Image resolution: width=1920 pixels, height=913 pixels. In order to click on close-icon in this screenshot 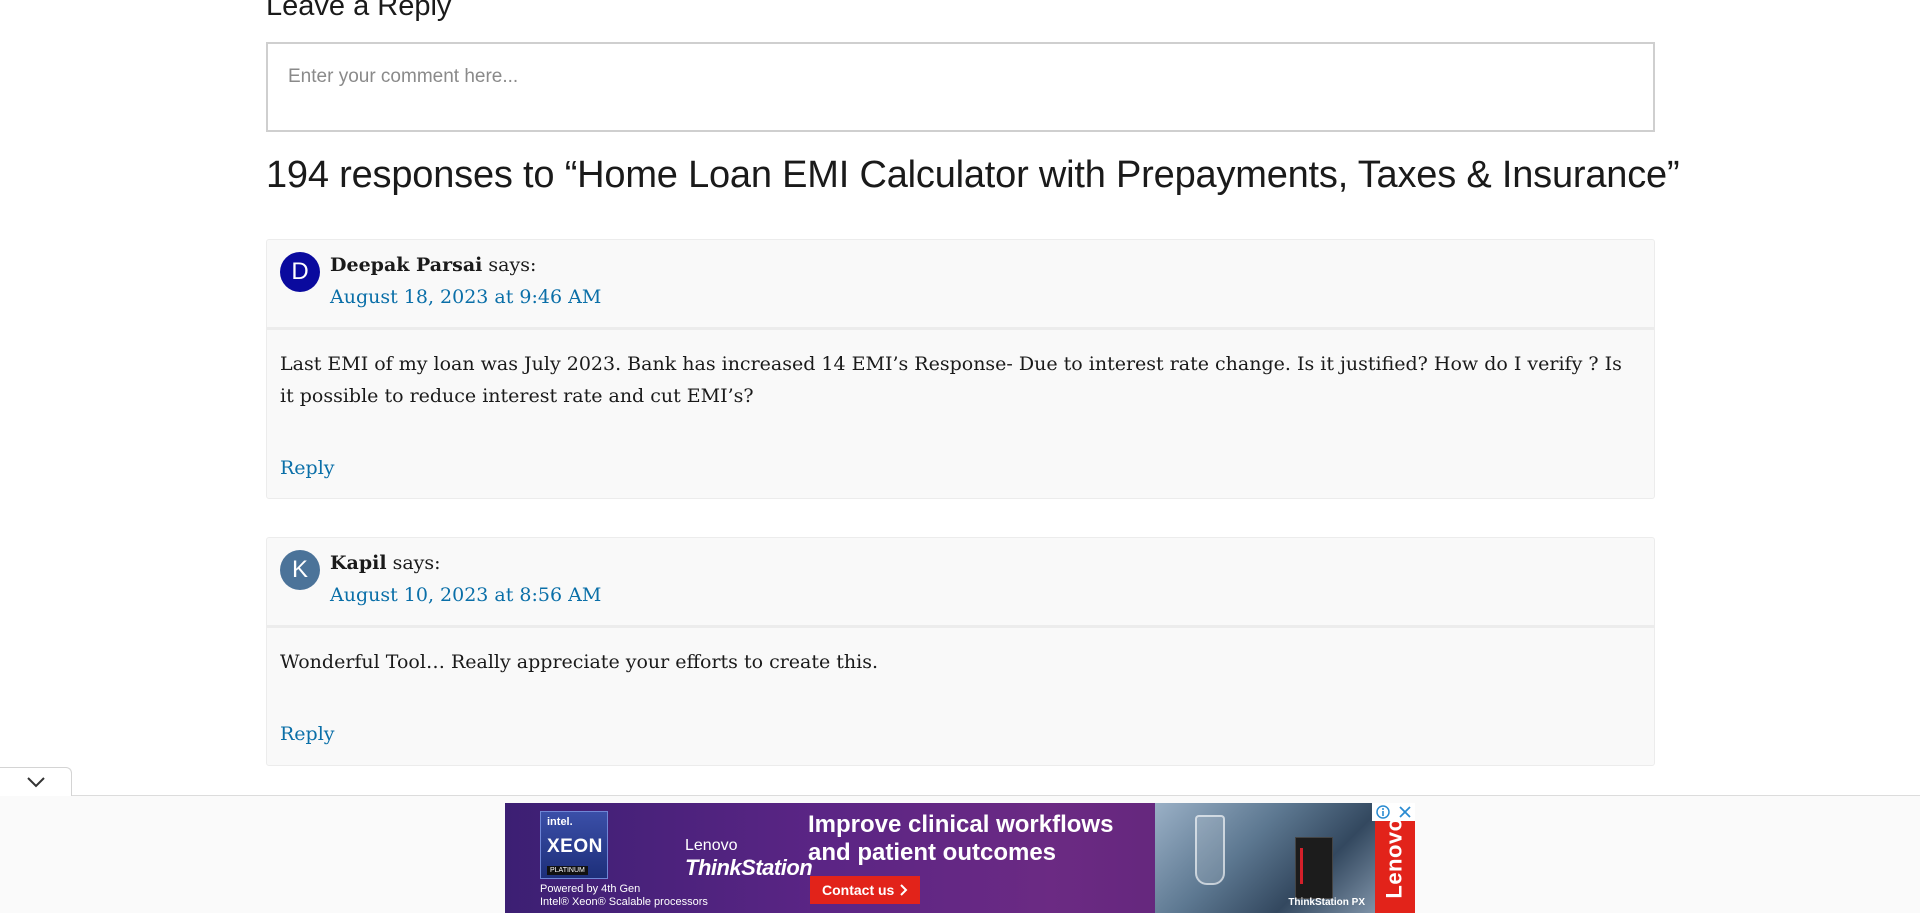, I will do `click(1405, 812)`.